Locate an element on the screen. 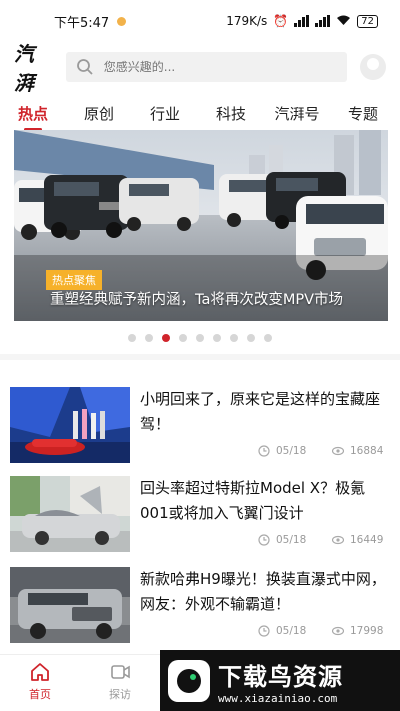  carousel-indicator is located at coordinates (200, 338).